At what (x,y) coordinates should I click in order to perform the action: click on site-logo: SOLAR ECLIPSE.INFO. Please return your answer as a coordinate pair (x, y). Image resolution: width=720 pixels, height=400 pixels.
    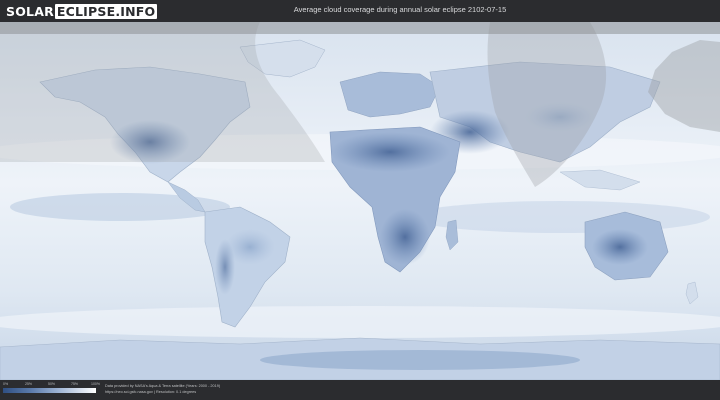
    Looking at the image, I should click on (82, 11).